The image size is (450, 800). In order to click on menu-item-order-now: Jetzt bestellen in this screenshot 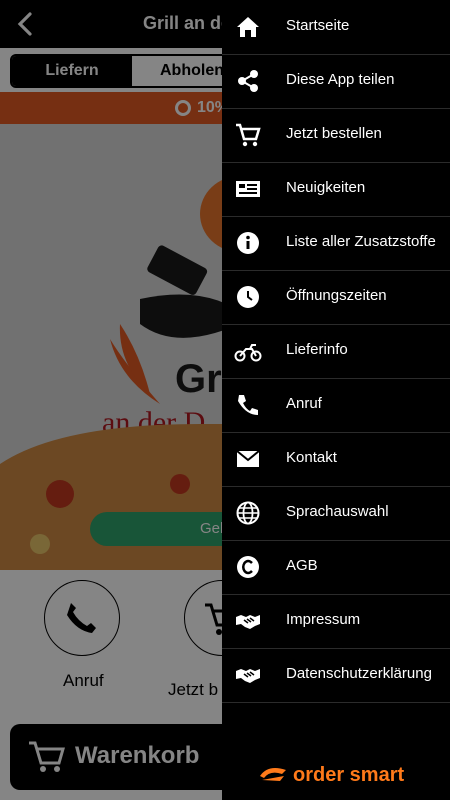, I will do `click(336, 135)`.